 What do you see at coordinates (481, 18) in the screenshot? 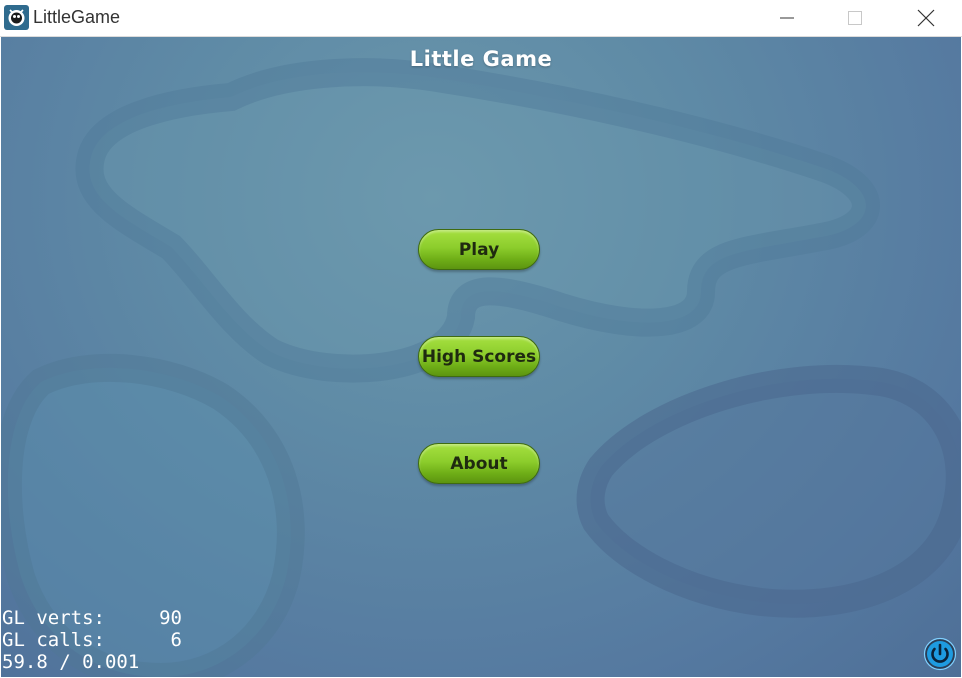
I see `title-bar: LittleGame` at bounding box center [481, 18].